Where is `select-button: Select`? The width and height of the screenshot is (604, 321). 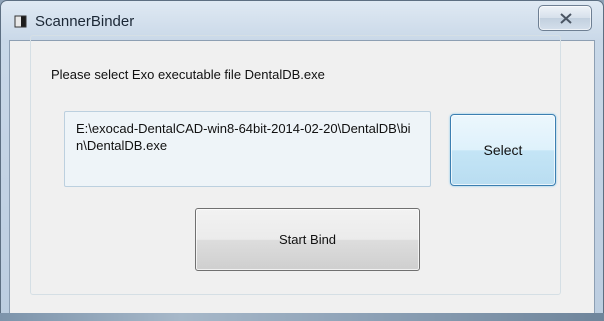
select-button: Select is located at coordinates (503, 150).